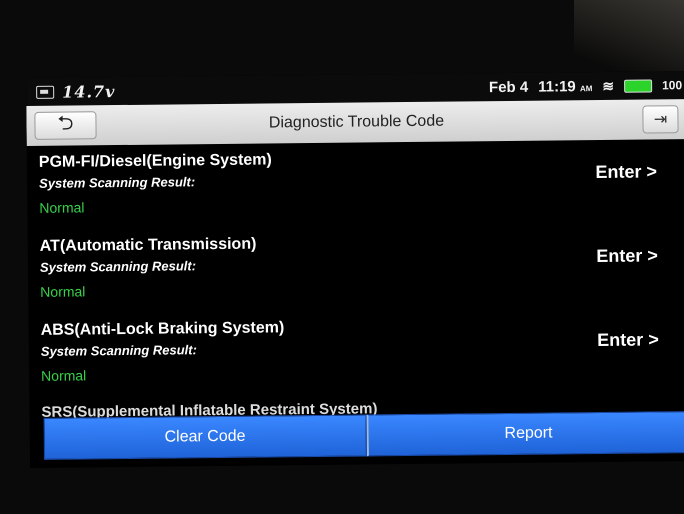 The width and height of the screenshot is (684, 514). I want to click on status-right: Feb 4 11:19 AM ≋ 100, so click(585, 86).